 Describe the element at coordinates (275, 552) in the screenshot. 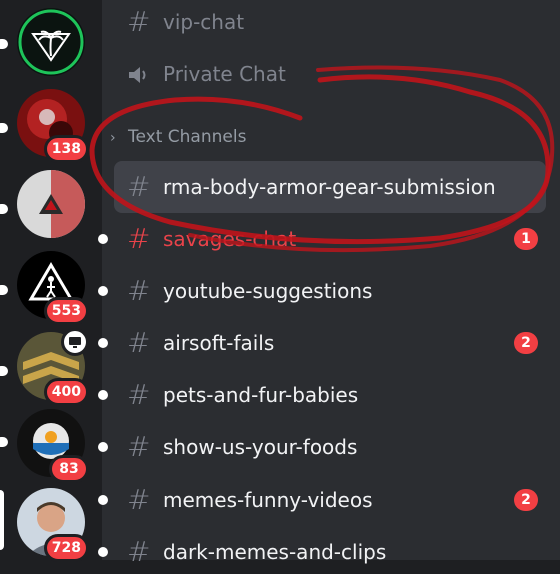

I see `channel-name: dark-memes-and-clips` at that location.